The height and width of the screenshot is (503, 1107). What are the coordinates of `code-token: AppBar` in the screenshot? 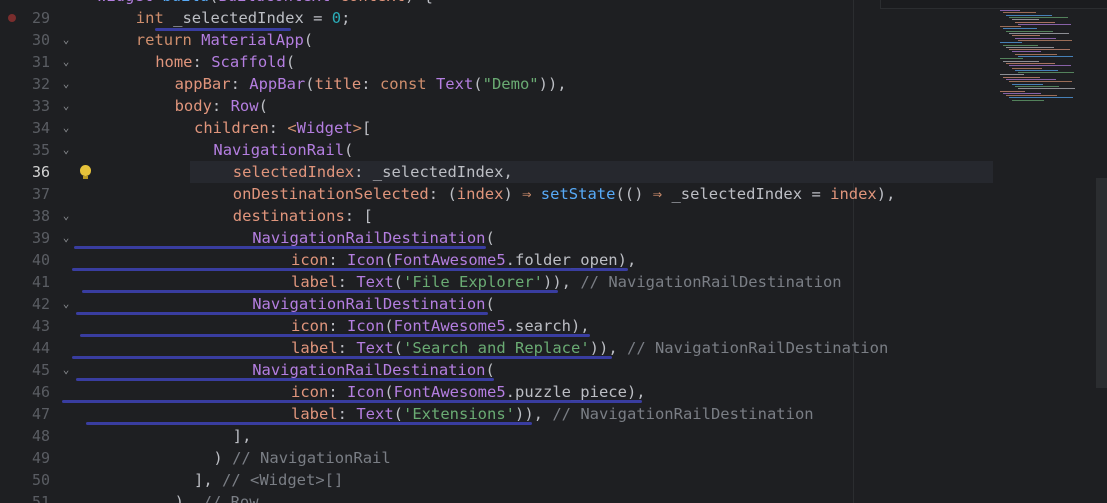 It's located at (277, 84).